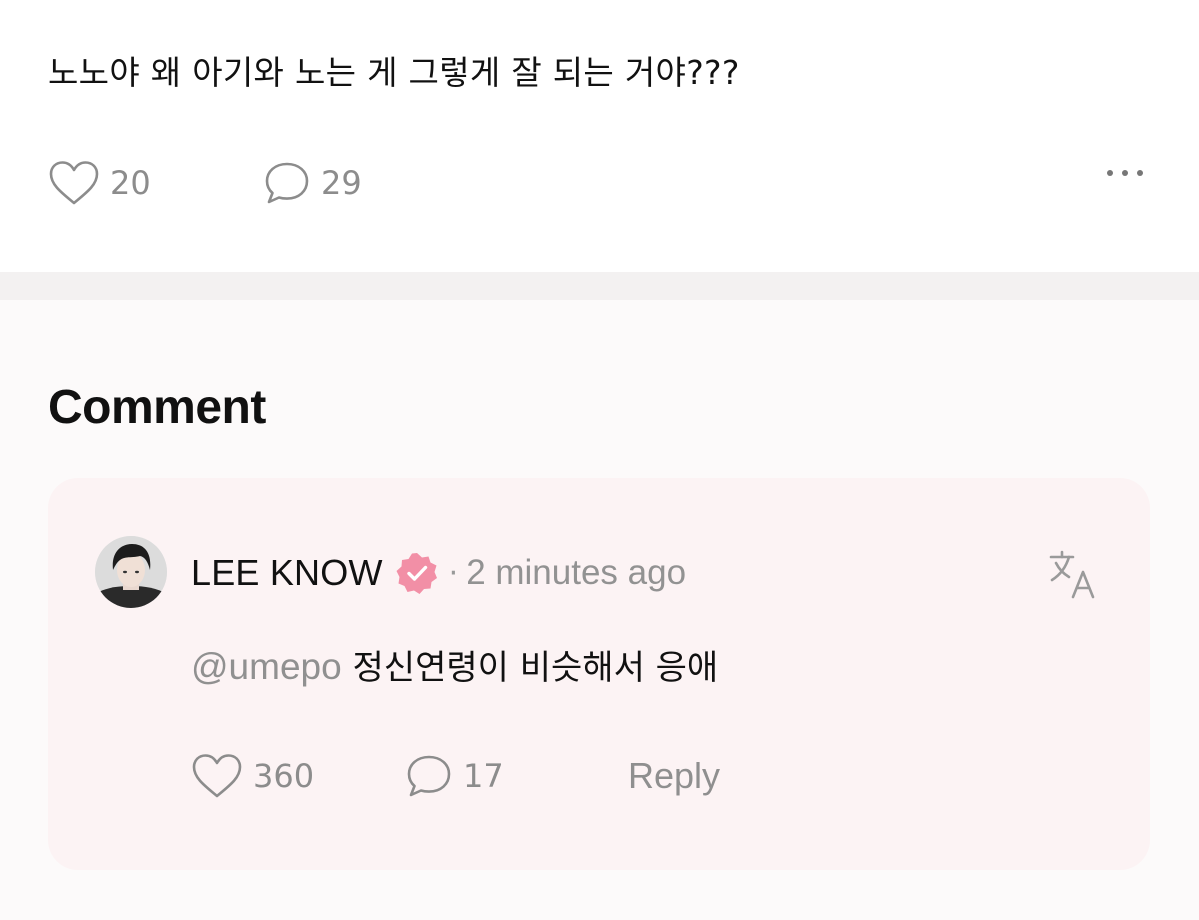 This screenshot has width=1199, height=920. Describe the element at coordinates (157, 407) in the screenshot. I see `comments-title: Comment` at that location.